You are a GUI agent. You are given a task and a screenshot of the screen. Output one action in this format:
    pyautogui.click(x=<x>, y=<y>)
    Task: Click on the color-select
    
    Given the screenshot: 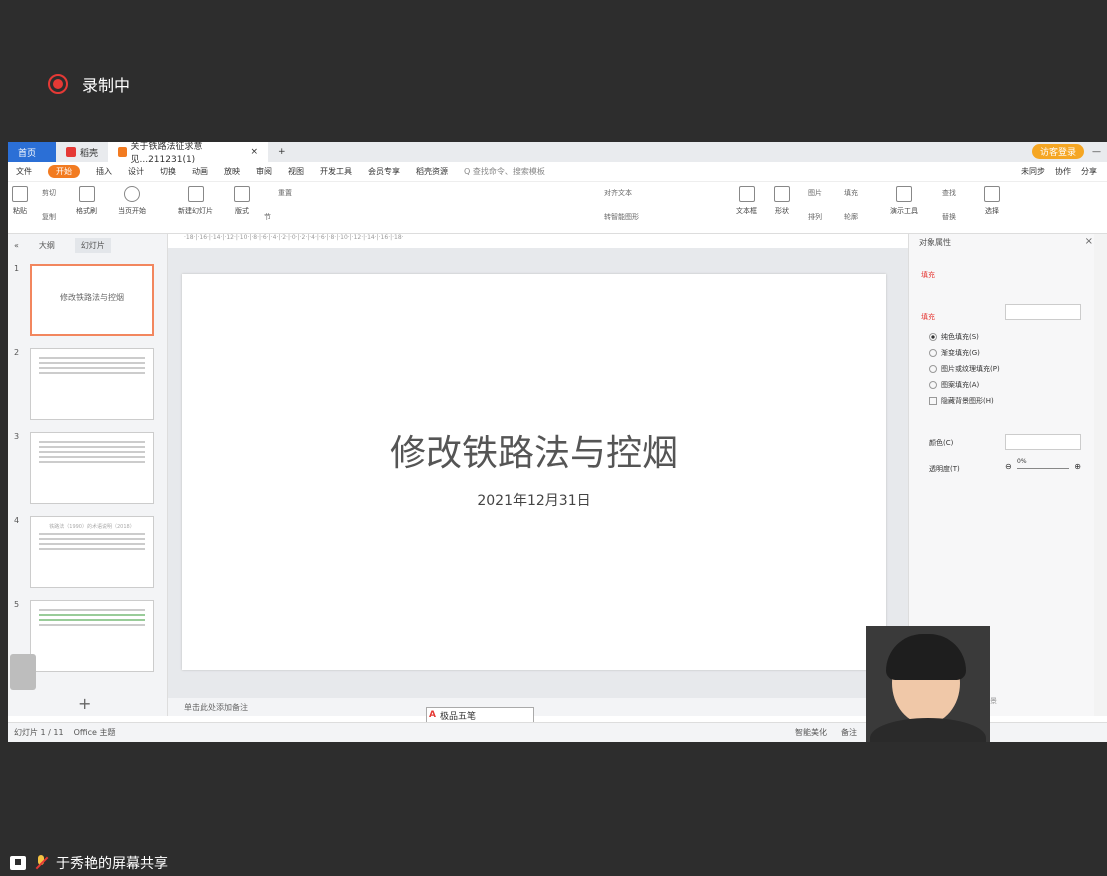 What is the action you would take?
    pyautogui.click(x=1043, y=442)
    